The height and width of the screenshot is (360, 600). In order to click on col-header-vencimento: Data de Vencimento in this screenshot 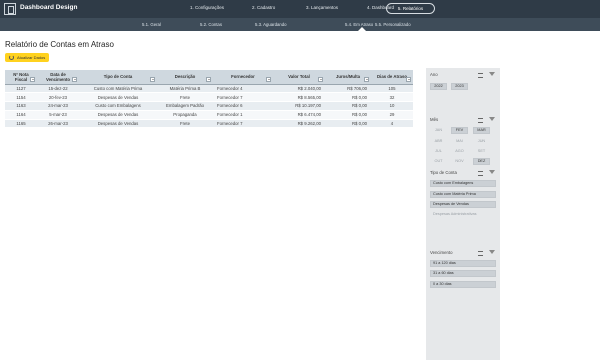, I will do `click(58, 77)`.